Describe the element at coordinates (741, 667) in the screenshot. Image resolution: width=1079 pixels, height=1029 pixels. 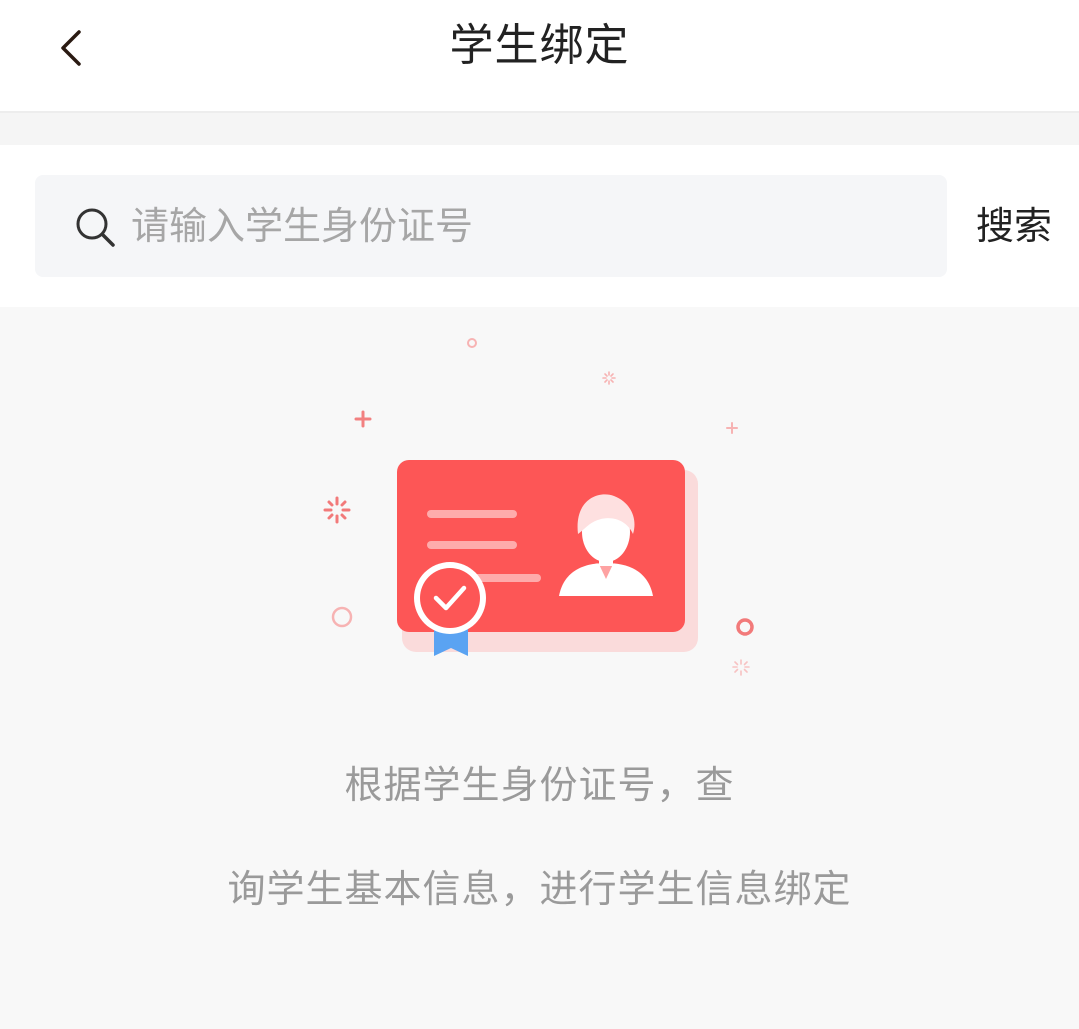
I see `sparkle-burst-bottom` at that location.